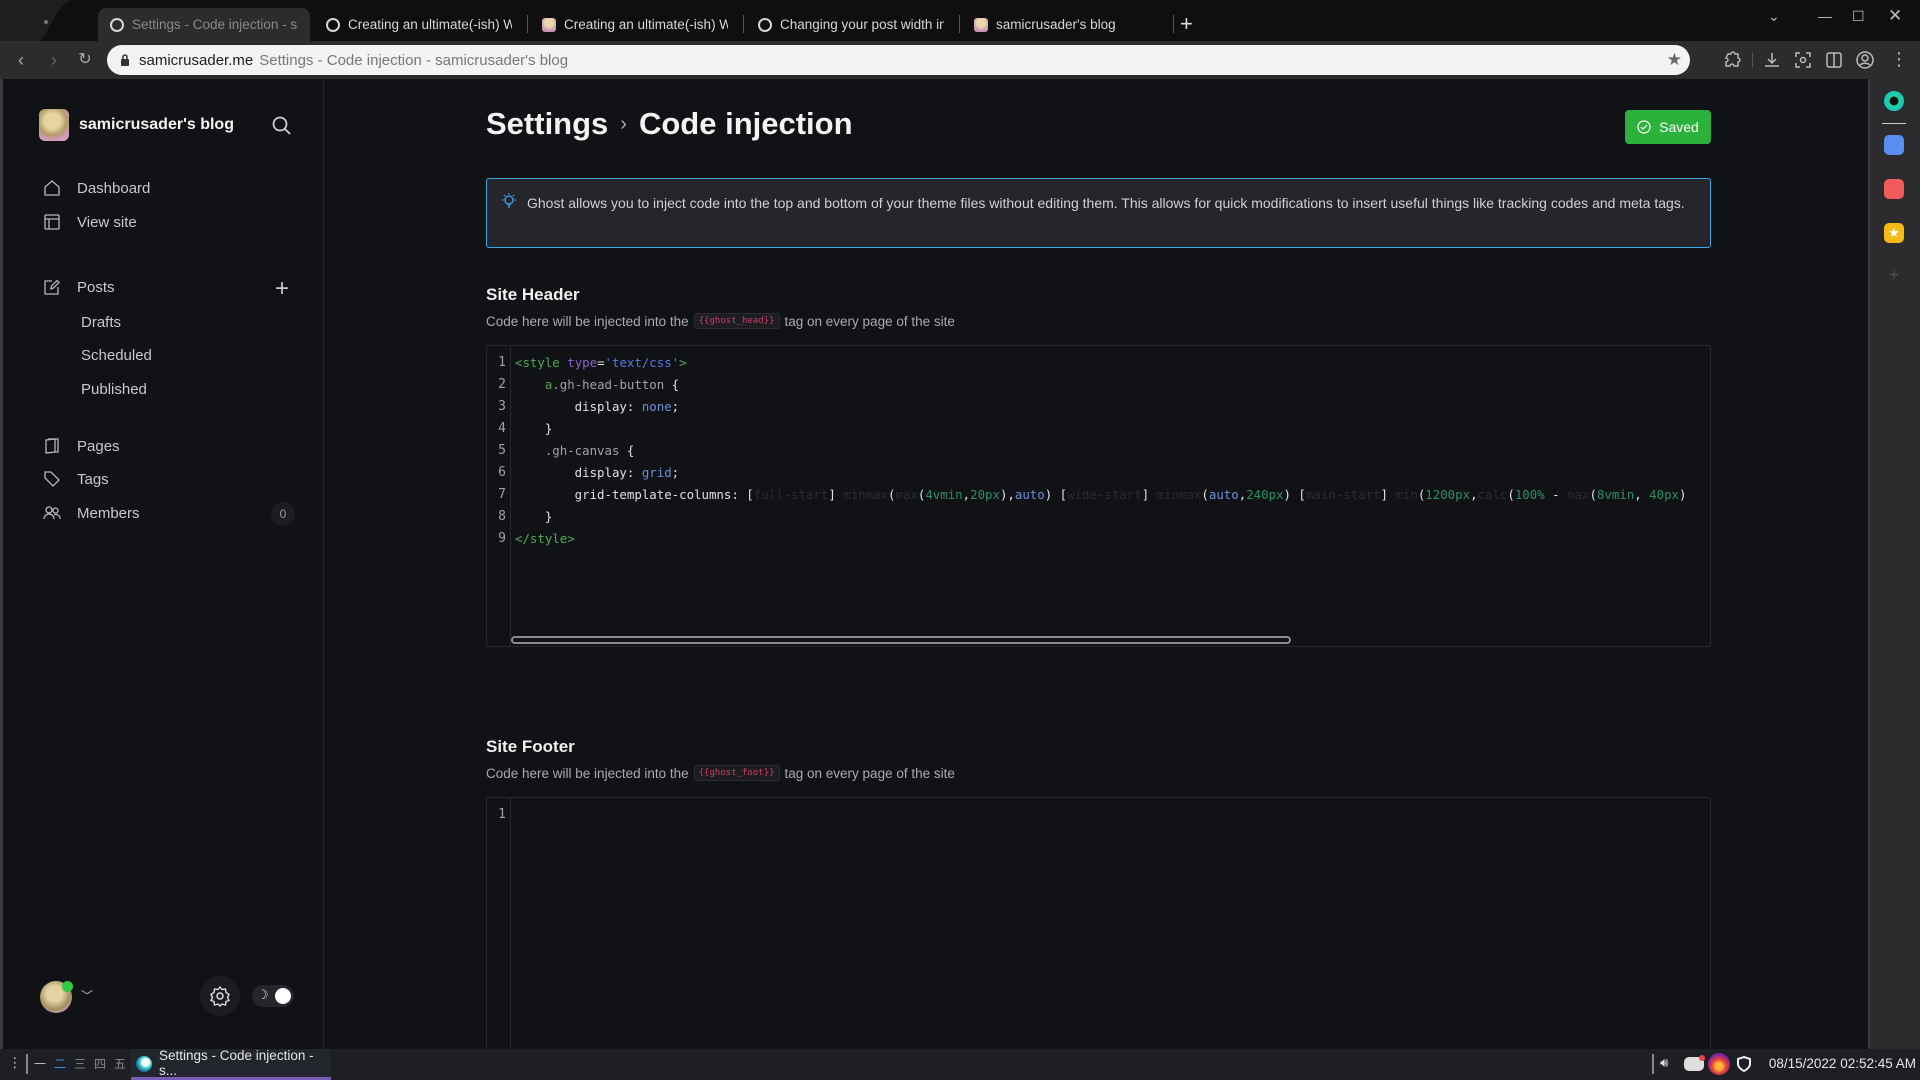 This screenshot has width=1920, height=1080. Describe the element at coordinates (85, 60) in the screenshot. I see `reload-icon: ↻` at that location.